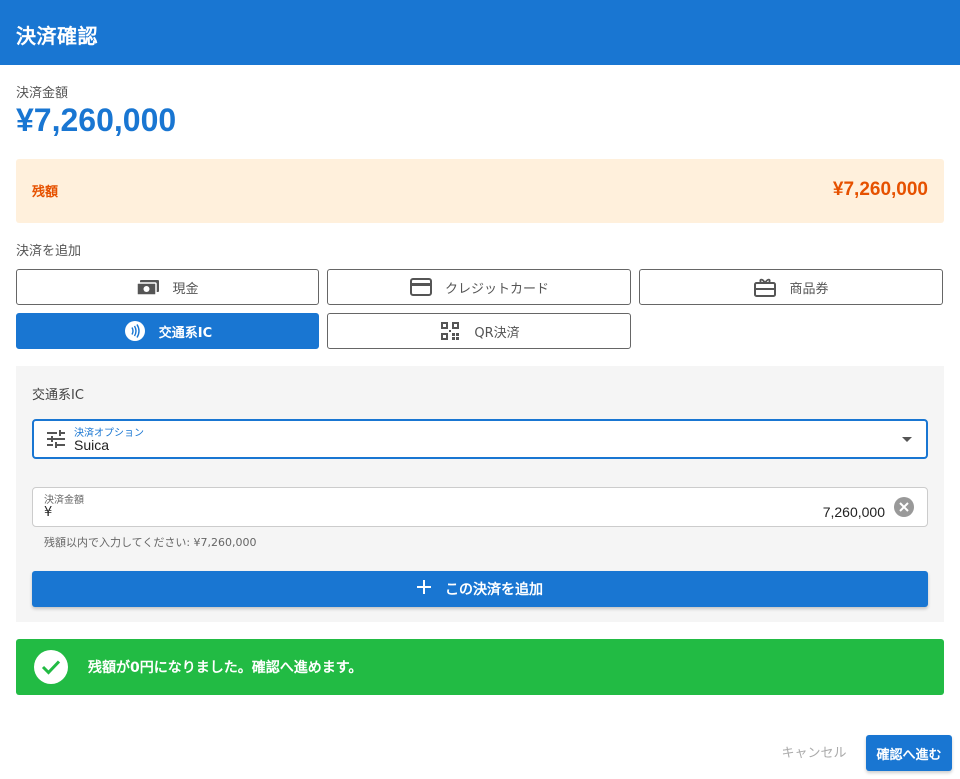 This screenshot has height=779, width=960. What do you see at coordinates (148, 287) in the screenshot?
I see `cash-icon` at bounding box center [148, 287].